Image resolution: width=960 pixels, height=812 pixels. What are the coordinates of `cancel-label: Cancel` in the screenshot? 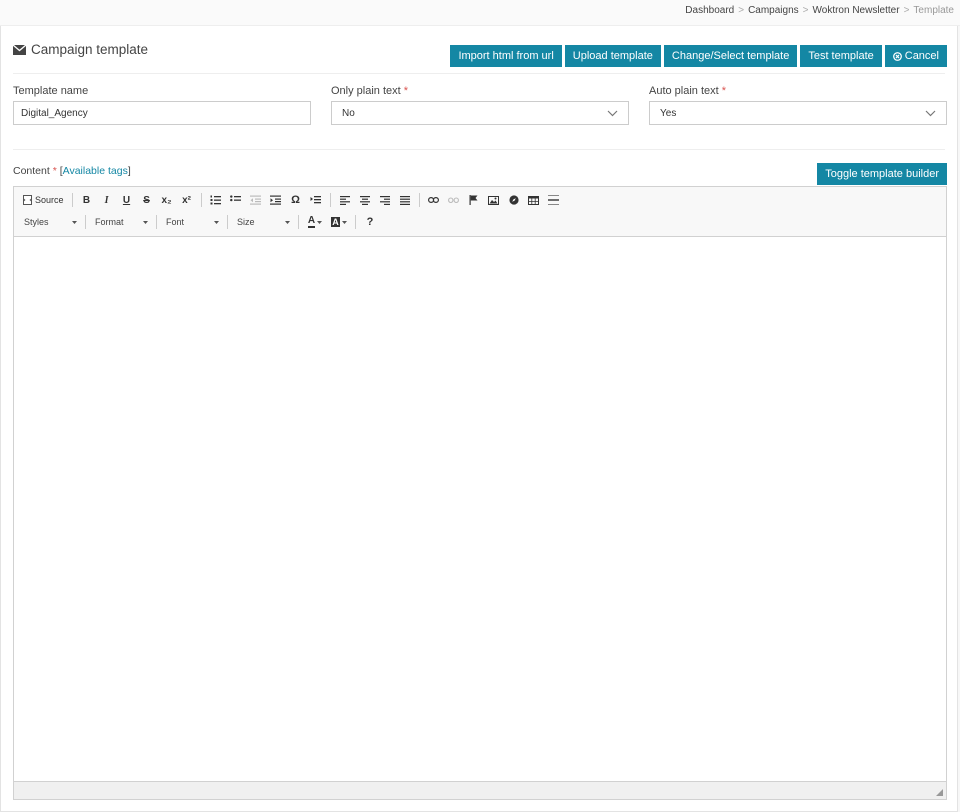 It's located at (921, 56).